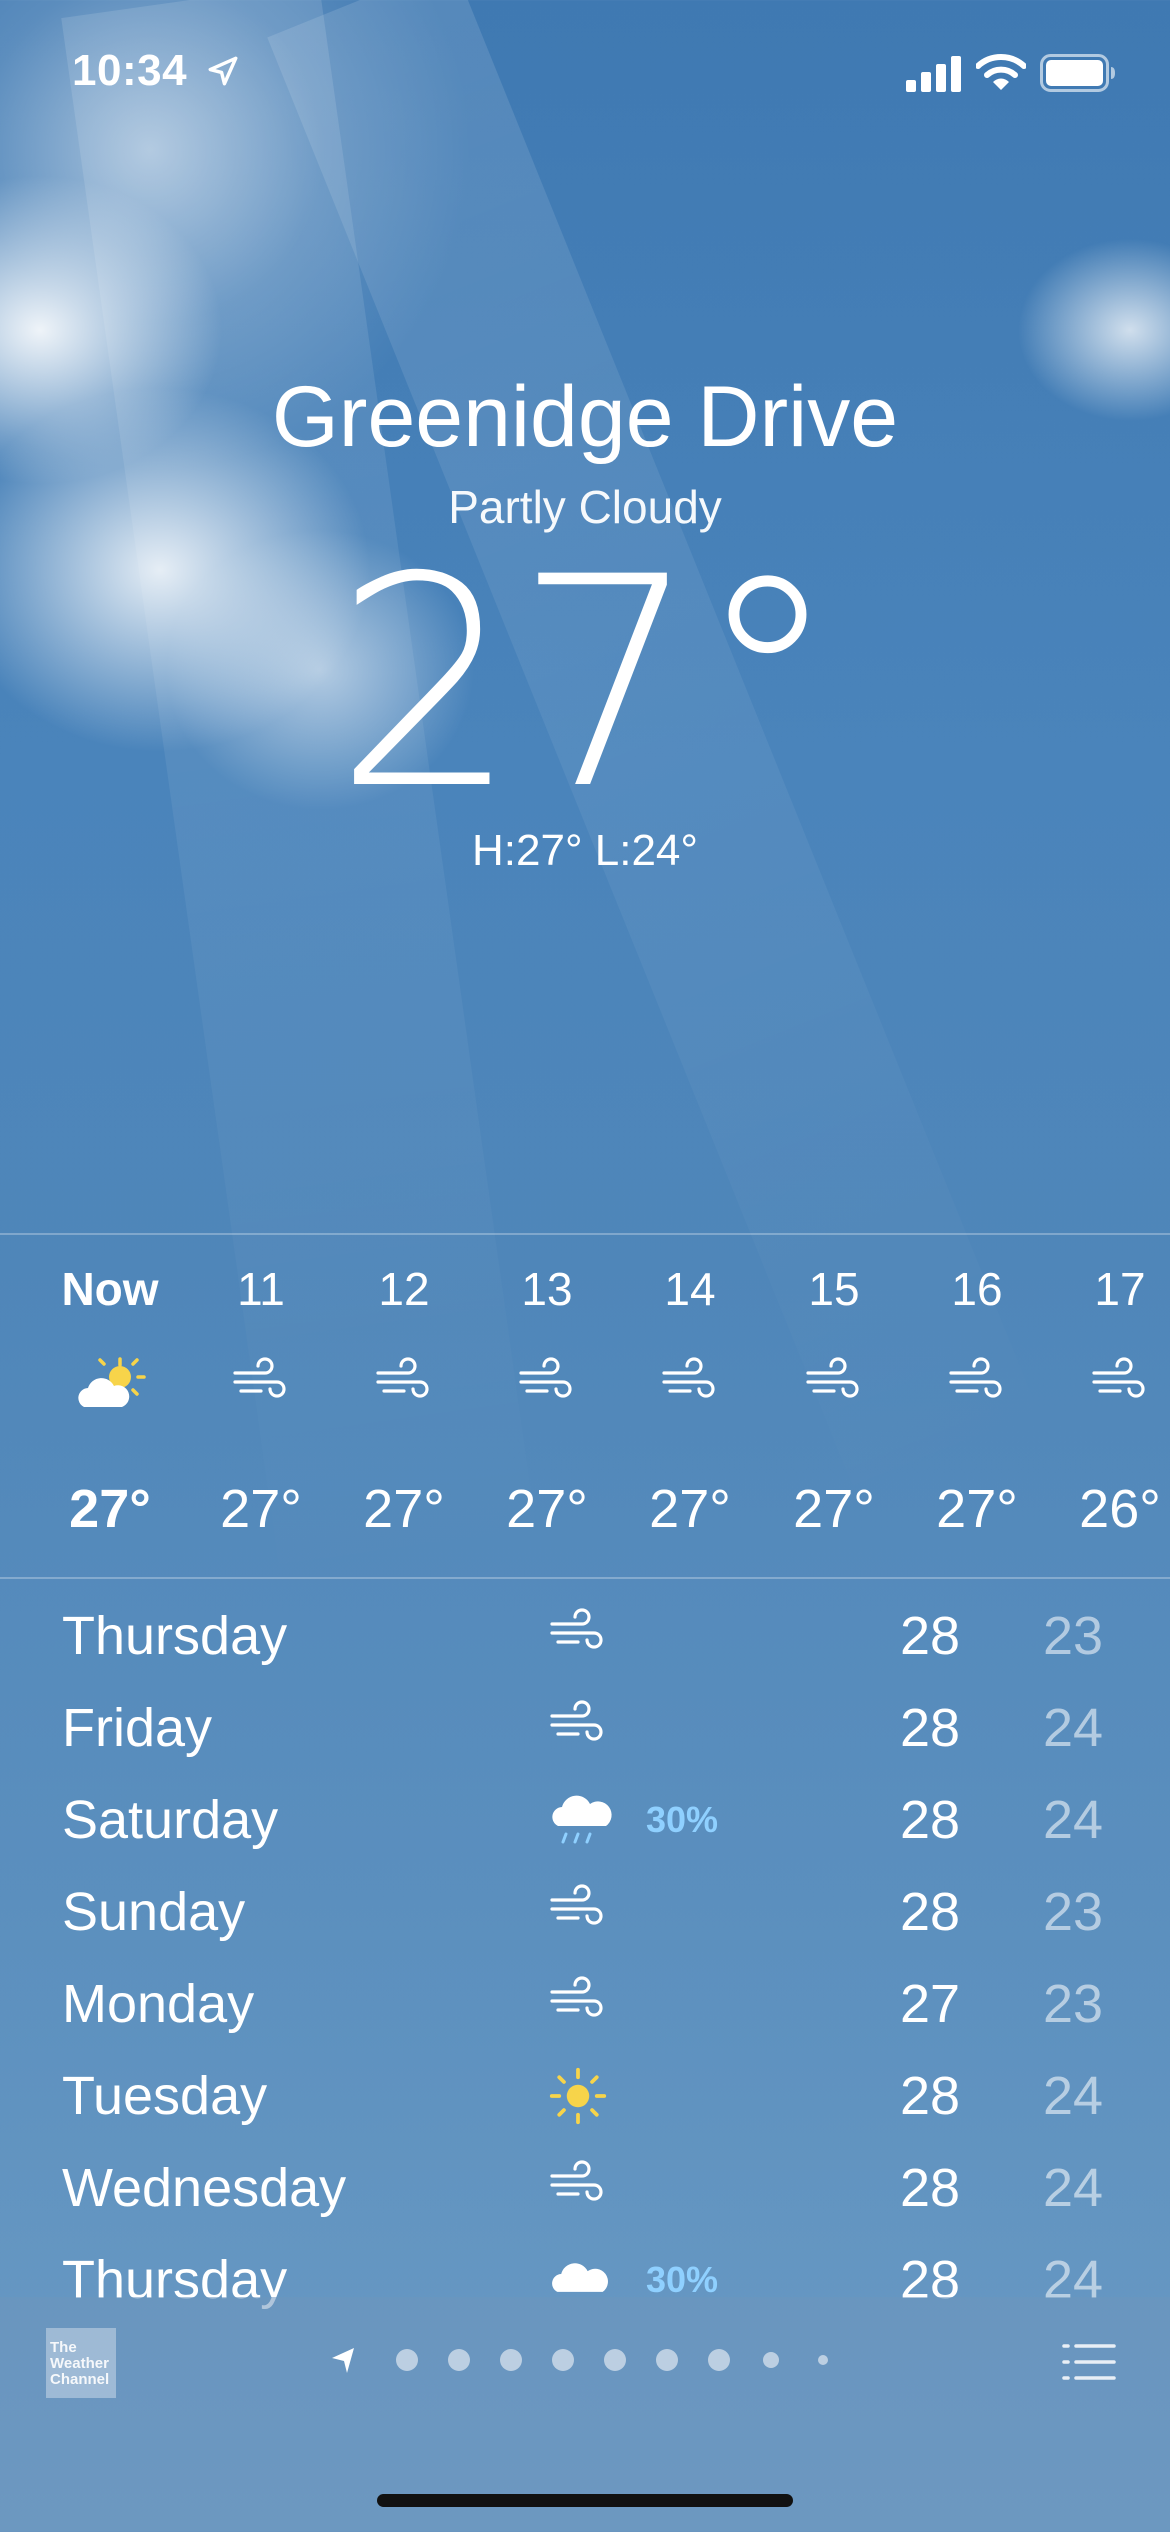  I want to click on daily-row: Sunday 28 23, so click(585, 1912).